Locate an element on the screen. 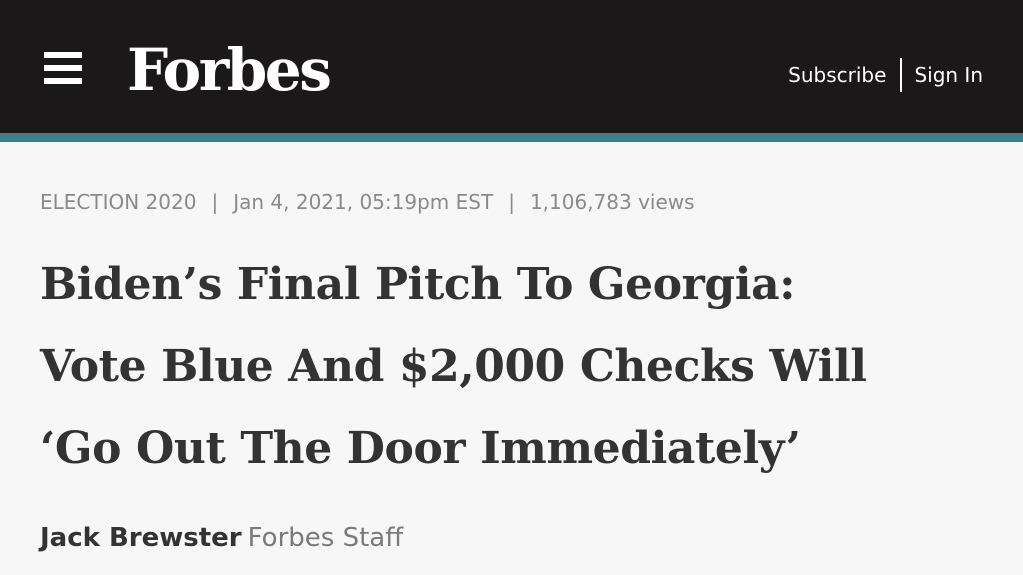 The width and height of the screenshot is (1023, 575). hamburger-menu-icon is located at coordinates (63, 68).